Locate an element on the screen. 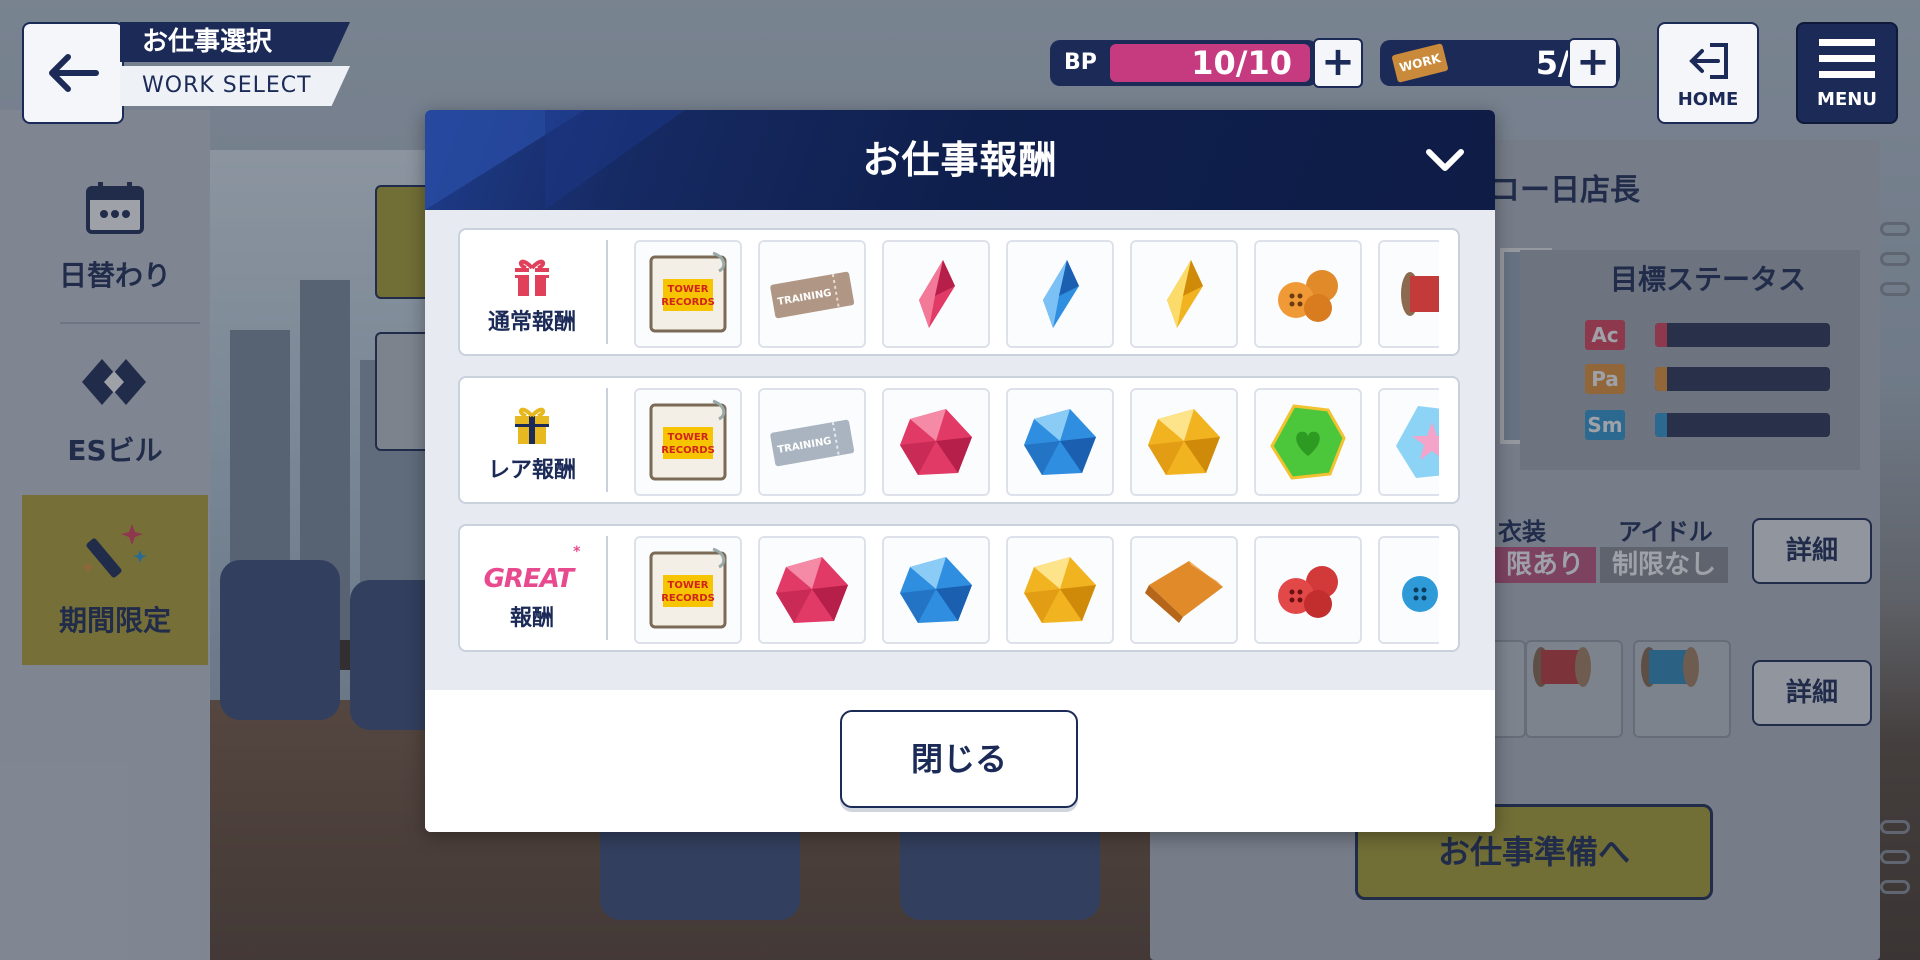  blue-crystal-shard is located at coordinates (1060, 294).